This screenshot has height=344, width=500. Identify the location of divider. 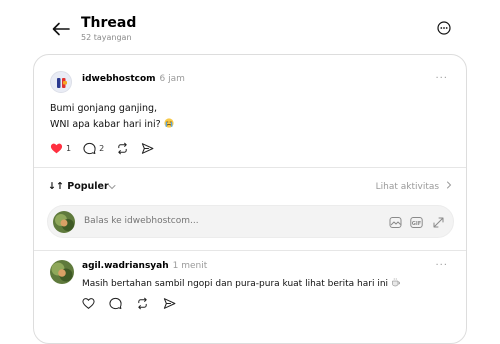
(250, 167).